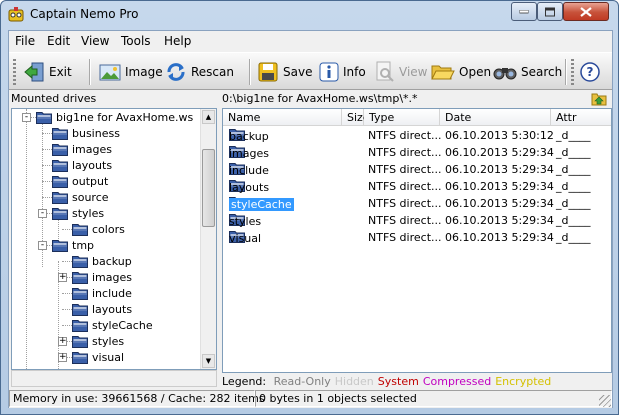 This screenshot has height=415, width=619. What do you see at coordinates (245, 220) in the screenshot?
I see `file-name-cell: styles` at bounding box center [245, 220].